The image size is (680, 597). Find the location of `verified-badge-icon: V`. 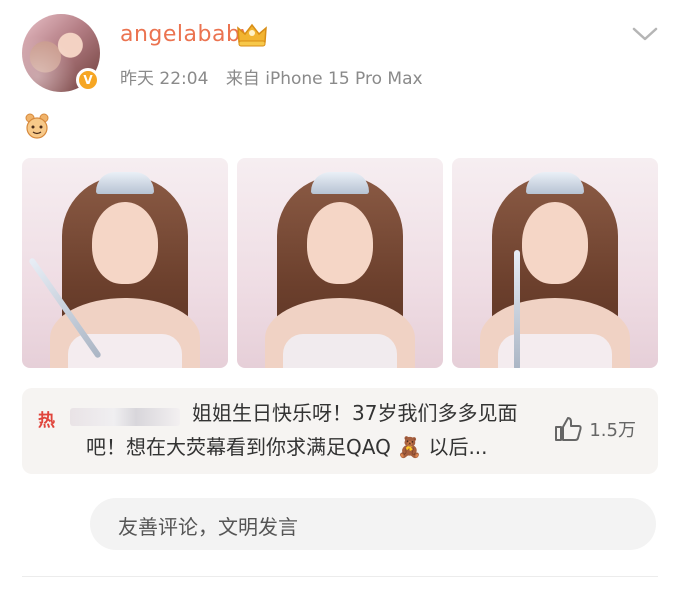

verified-badge-icon: V is located at coordinates (88, 80).